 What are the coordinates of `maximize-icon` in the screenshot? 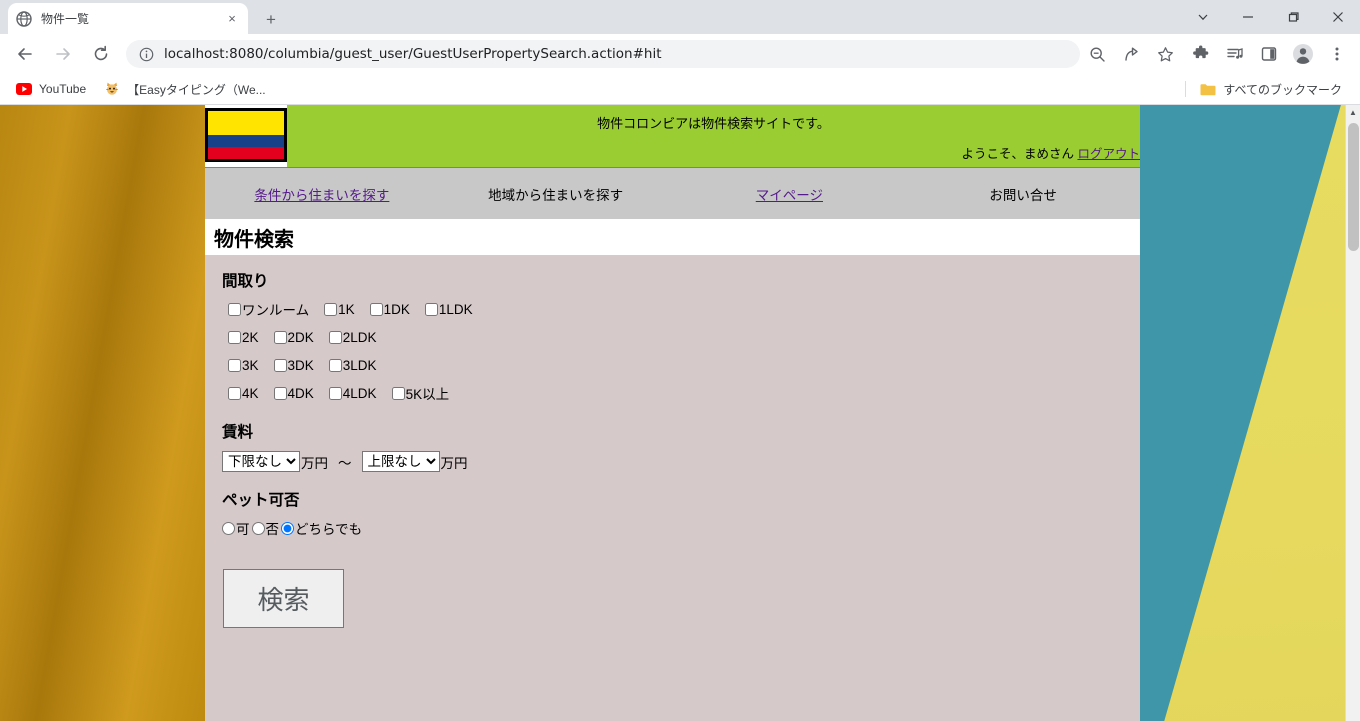 It's located at (1292, 17).